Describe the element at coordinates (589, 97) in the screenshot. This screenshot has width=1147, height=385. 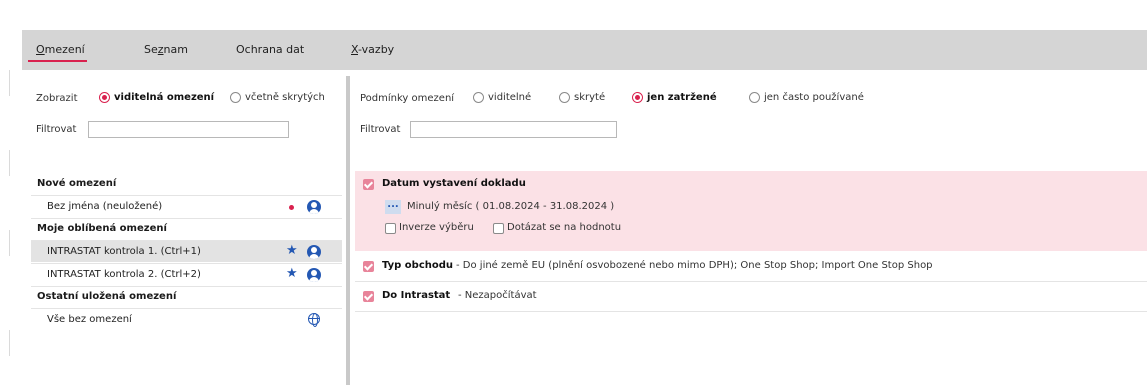
I see `radio-hidden-label: skryté` at that location.